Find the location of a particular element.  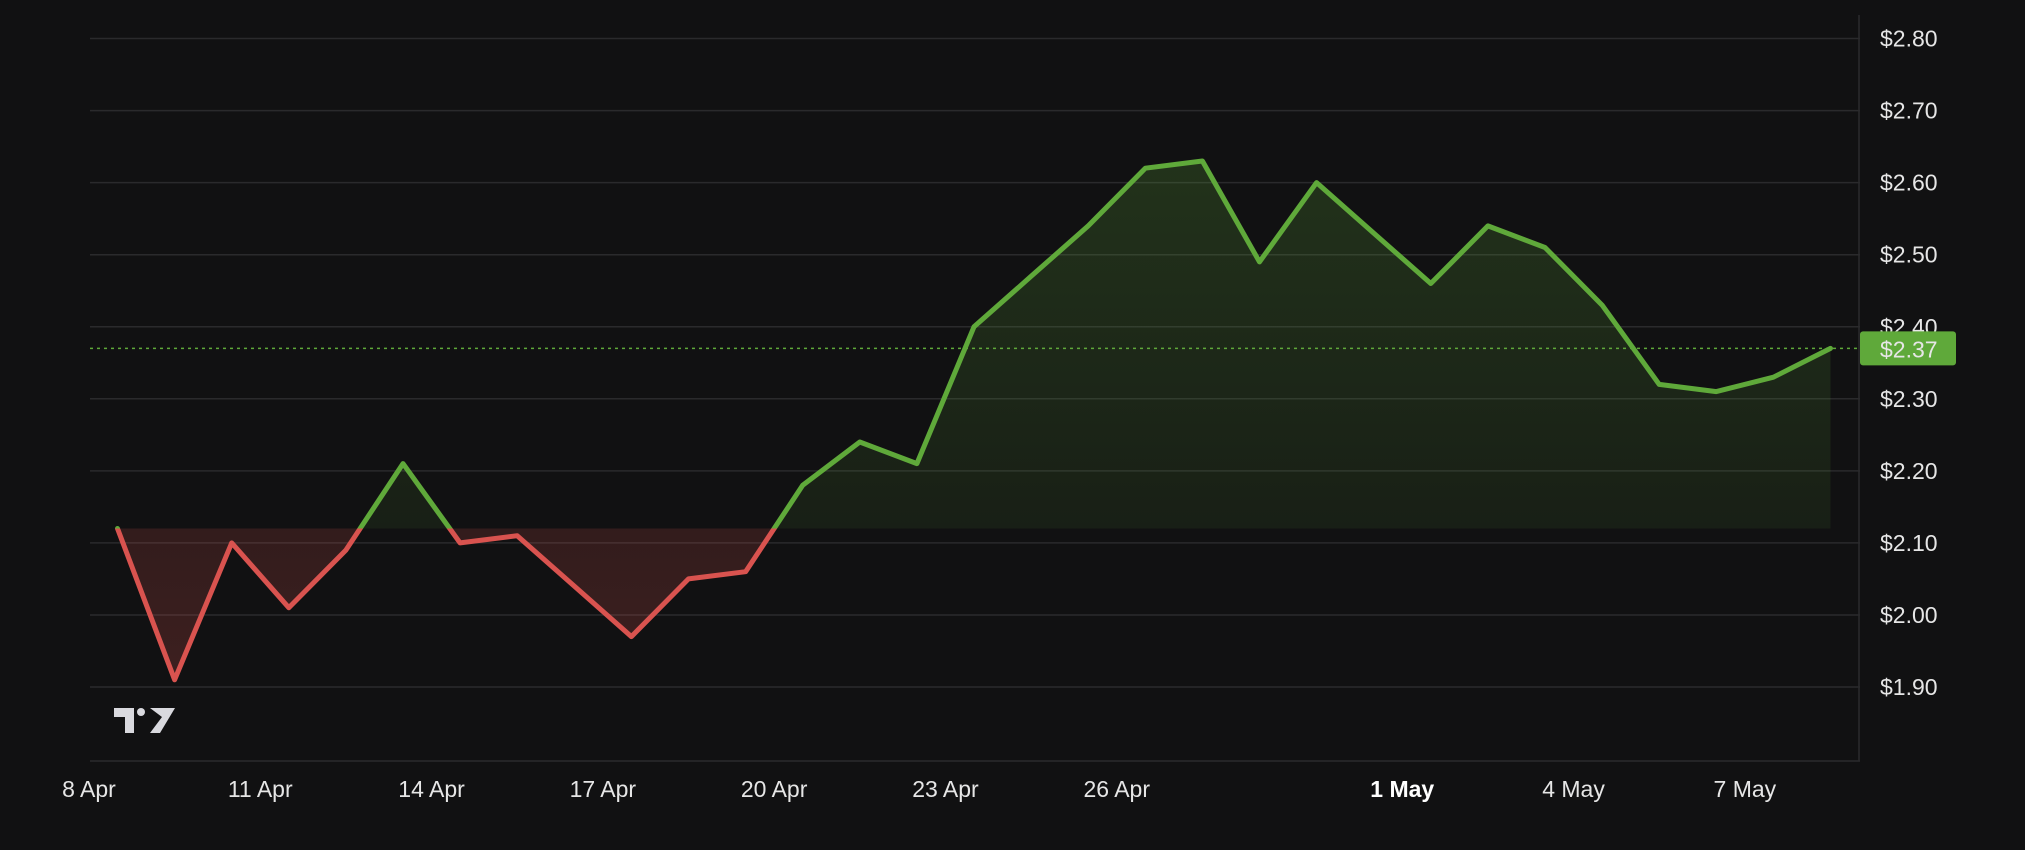

x-tick-label: 14 Apr is located at coordinates (431, 789).